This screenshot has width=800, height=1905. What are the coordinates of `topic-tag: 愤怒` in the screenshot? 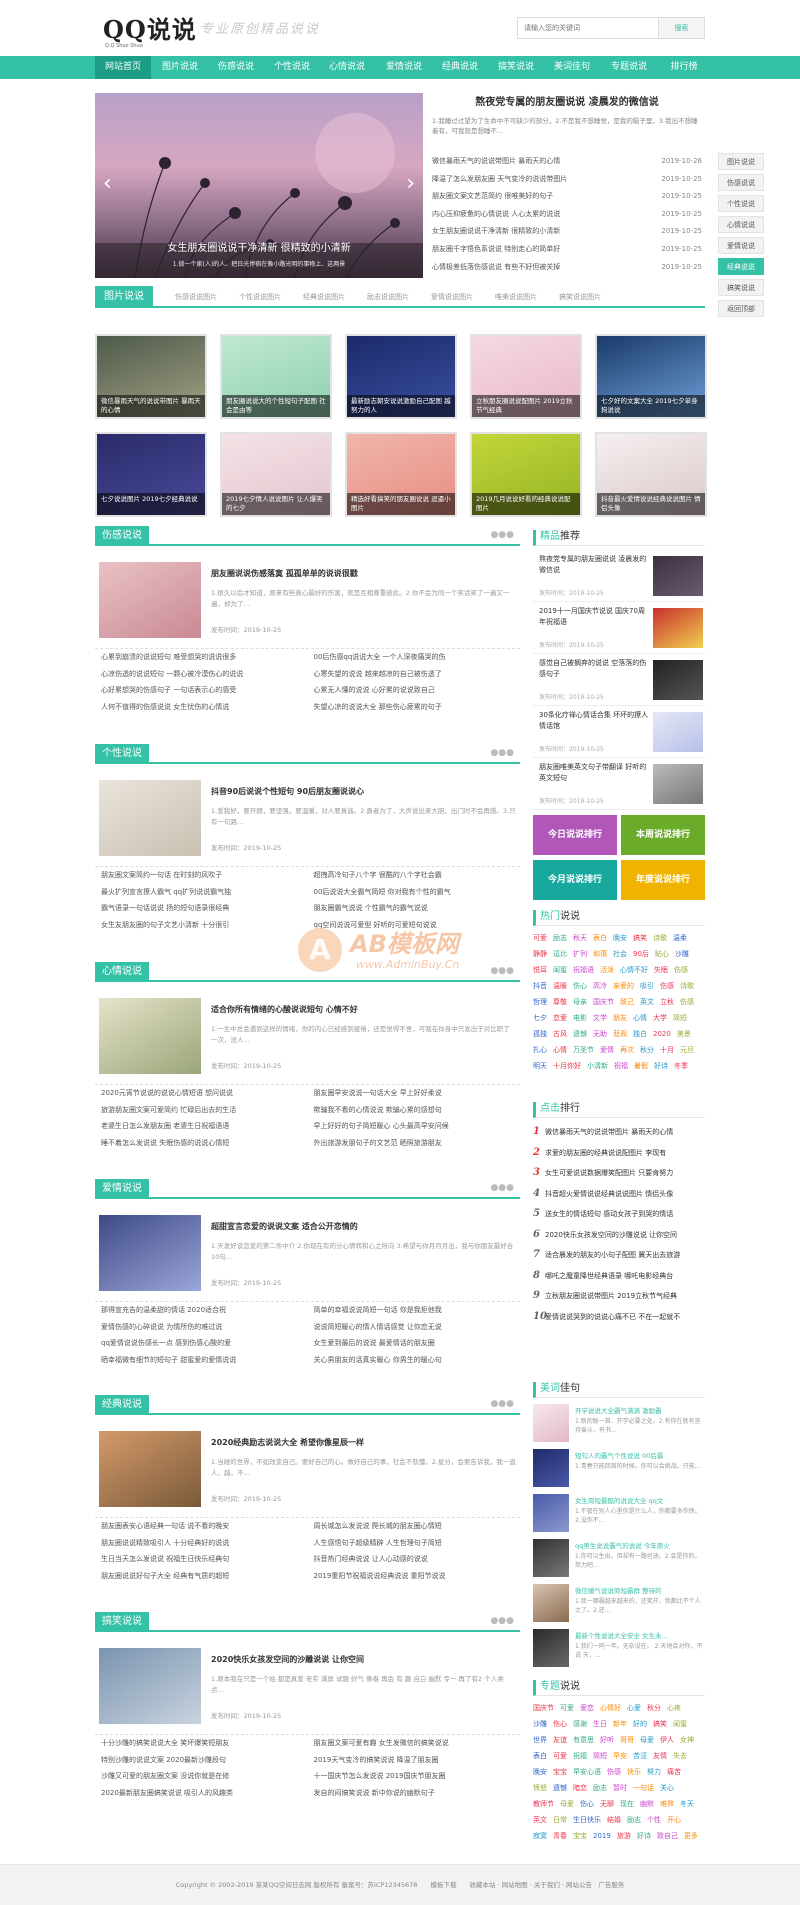 It's located at (540, 1788).